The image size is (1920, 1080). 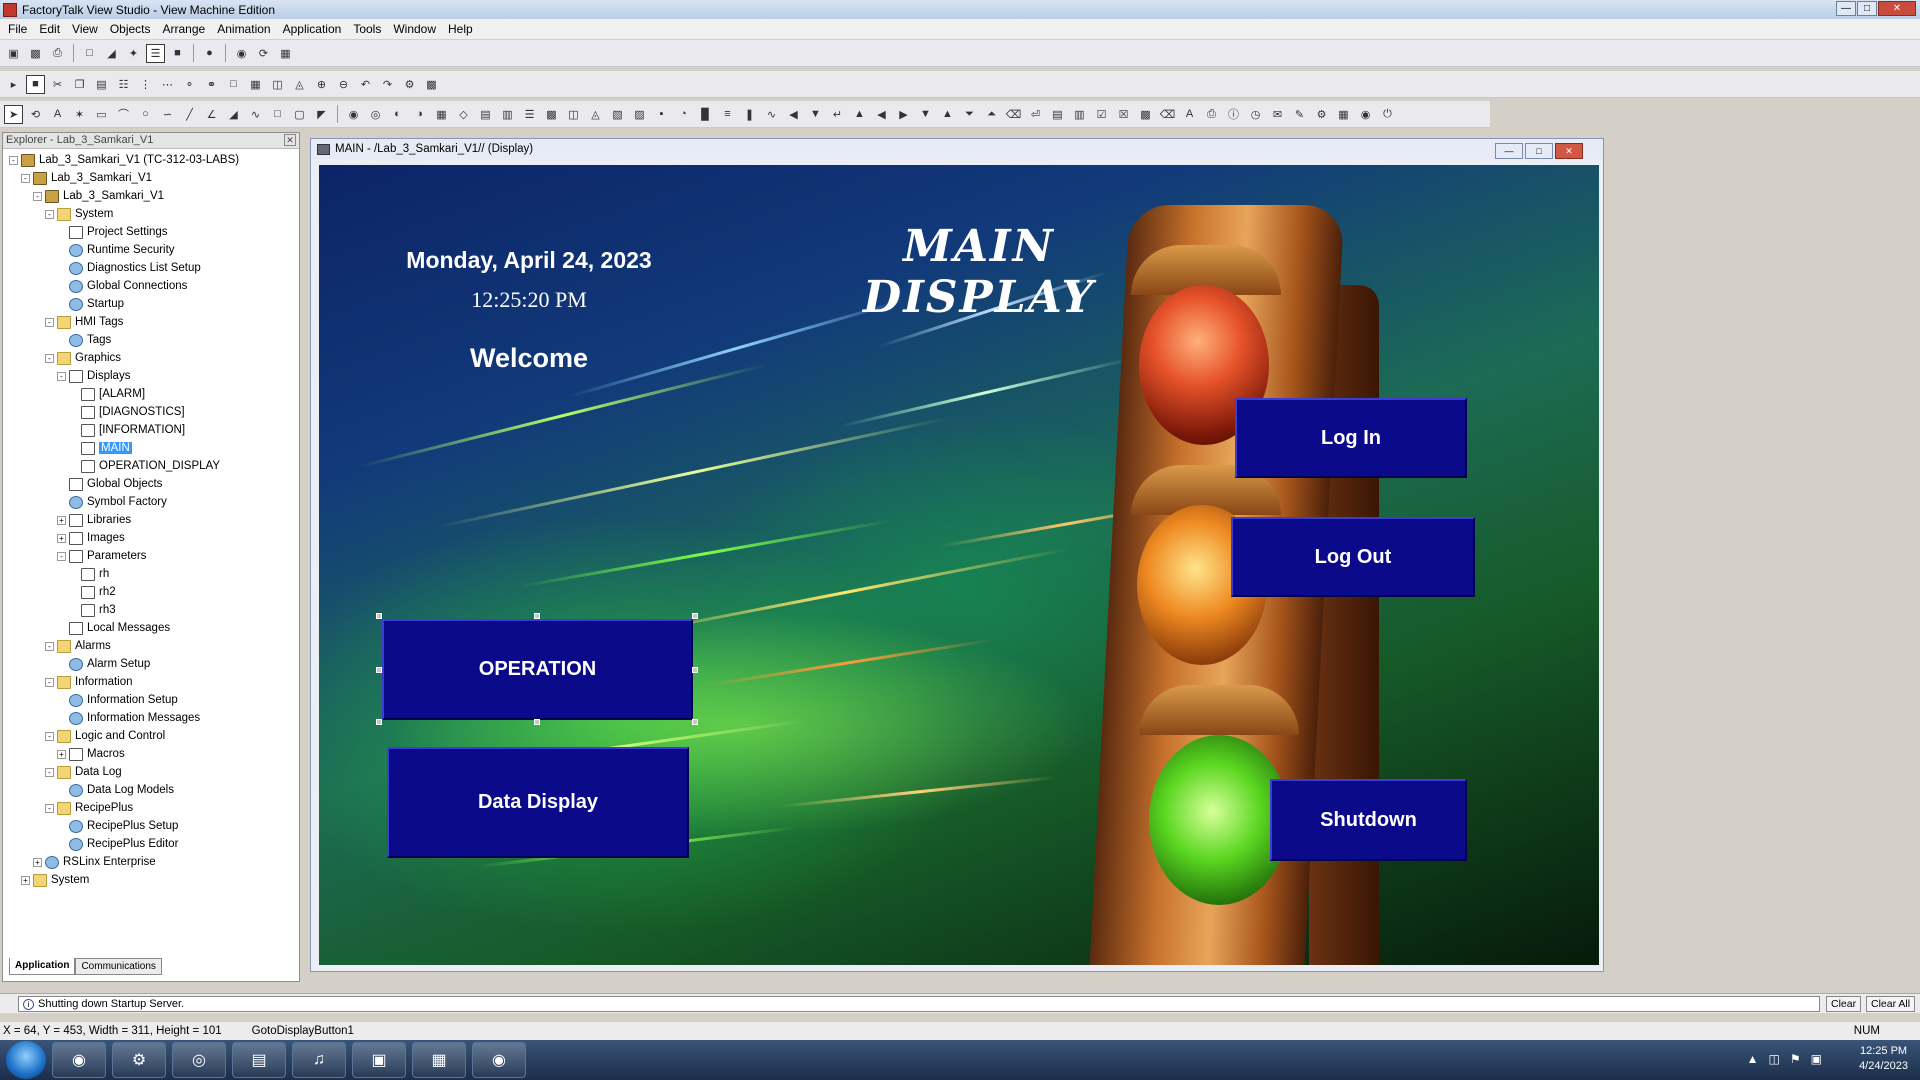 I want to click on printer-icon: ⎙, so click(x=1211, y=114).